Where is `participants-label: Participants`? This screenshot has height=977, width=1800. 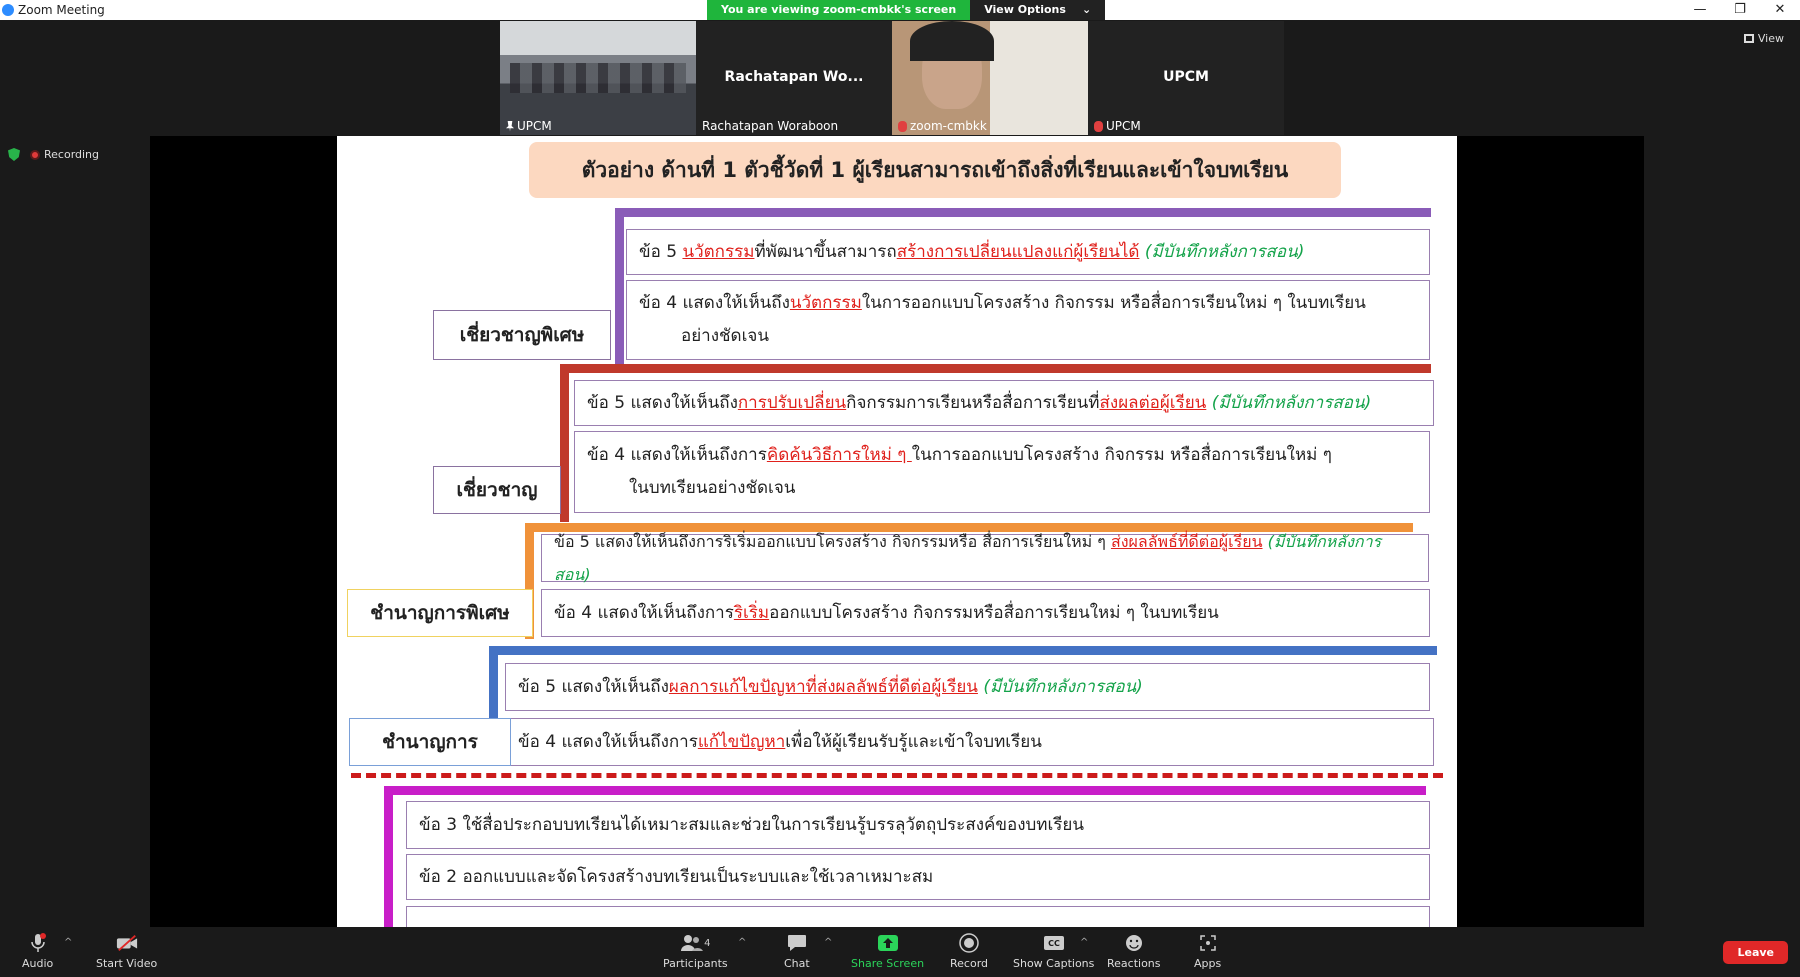 participants-label: Participants is located at coordinates (695, 963).